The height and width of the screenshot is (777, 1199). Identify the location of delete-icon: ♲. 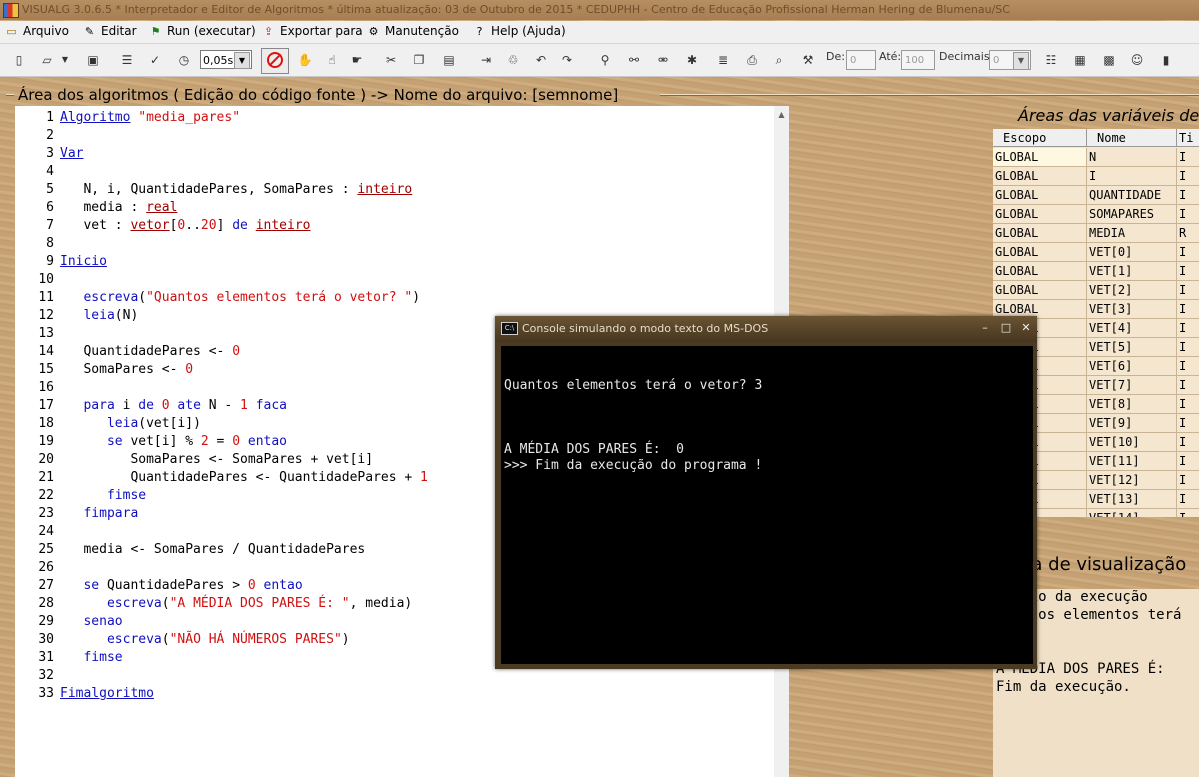
(513, 60).